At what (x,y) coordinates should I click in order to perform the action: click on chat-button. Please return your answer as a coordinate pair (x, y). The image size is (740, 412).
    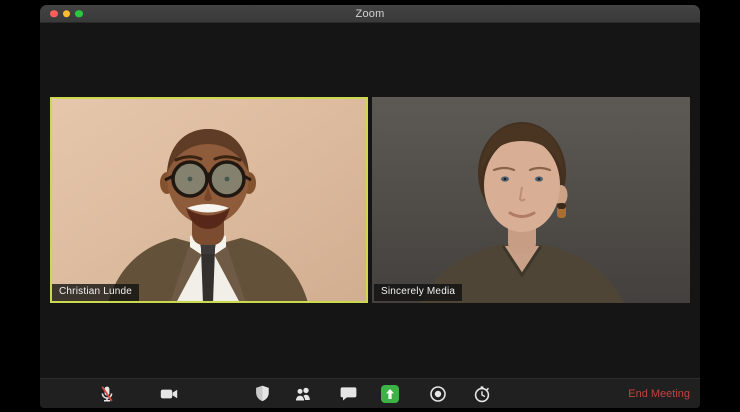
    Looking at the image, I should click on (348, 394).